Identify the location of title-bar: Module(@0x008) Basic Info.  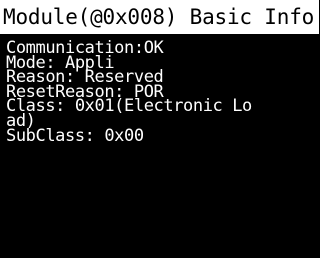
(159, 17).